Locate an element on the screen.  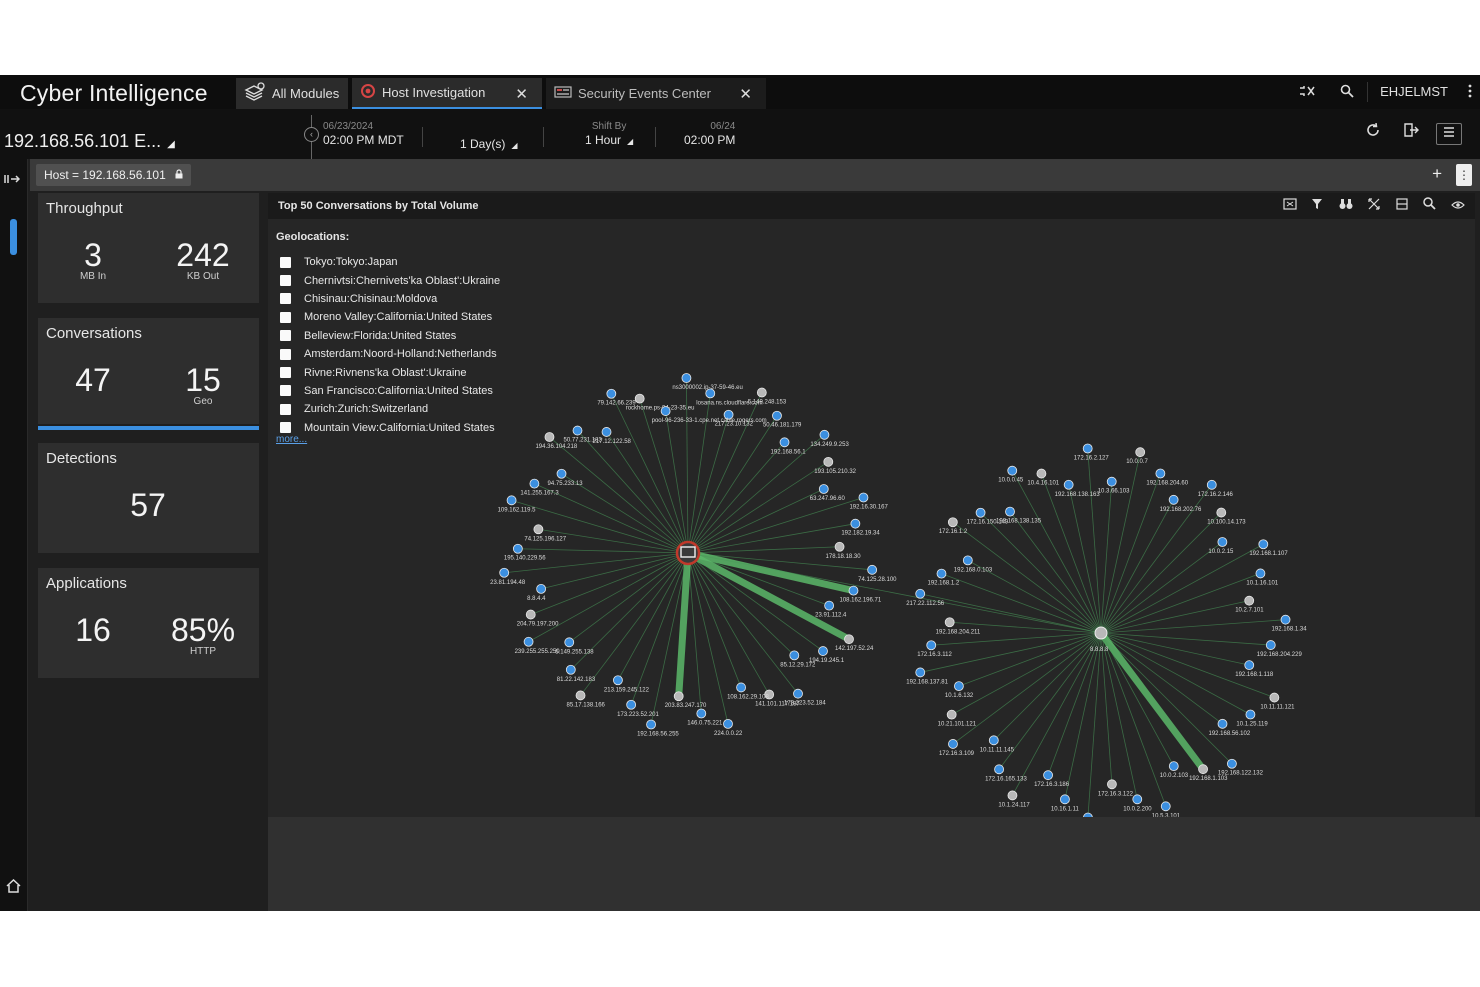
geolocation-item: Belleview:Florida:United States is located at coordinates (390, 336).